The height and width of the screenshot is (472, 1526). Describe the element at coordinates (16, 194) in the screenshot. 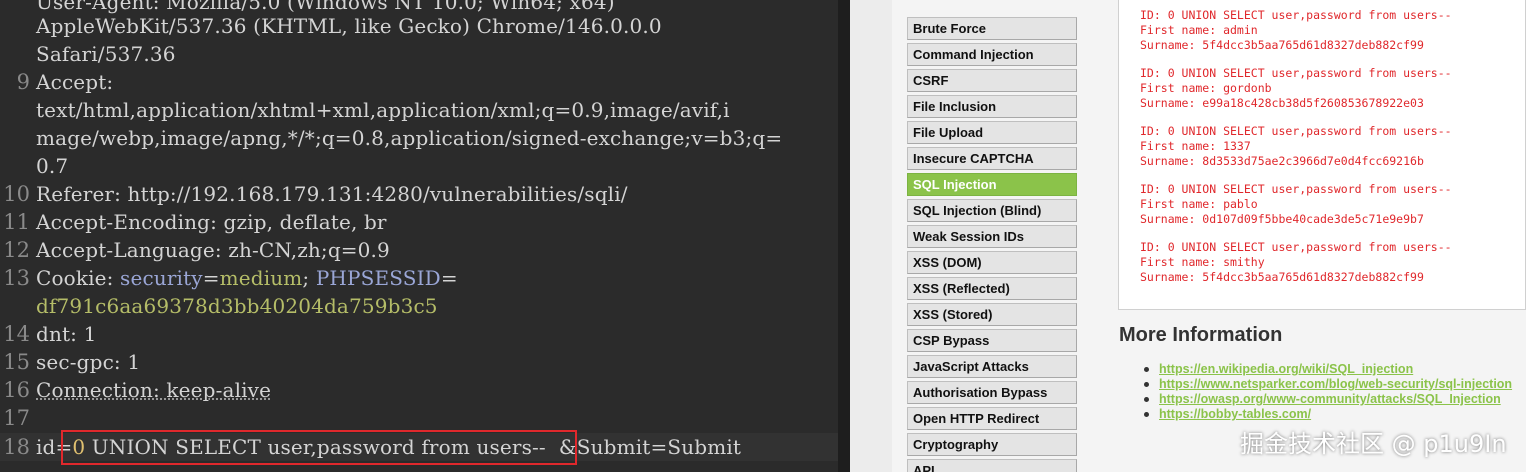

I see `line-number: 10` at that location.